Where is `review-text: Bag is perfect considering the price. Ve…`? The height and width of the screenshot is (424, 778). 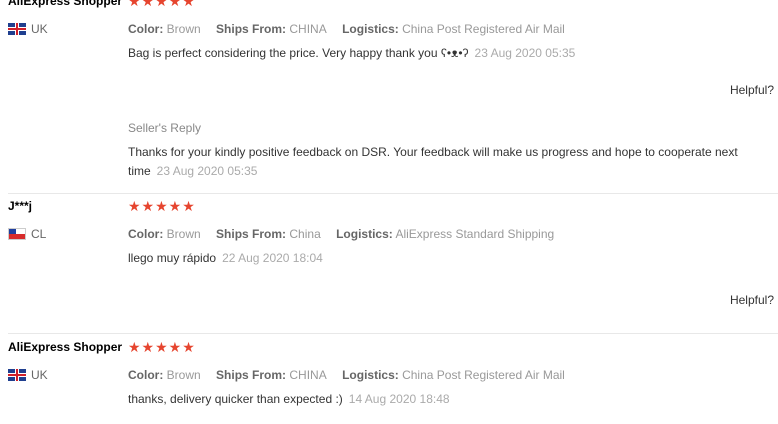 review-text: Bag is perfect considering the price. Ve… is located at coordinates (352, 53).